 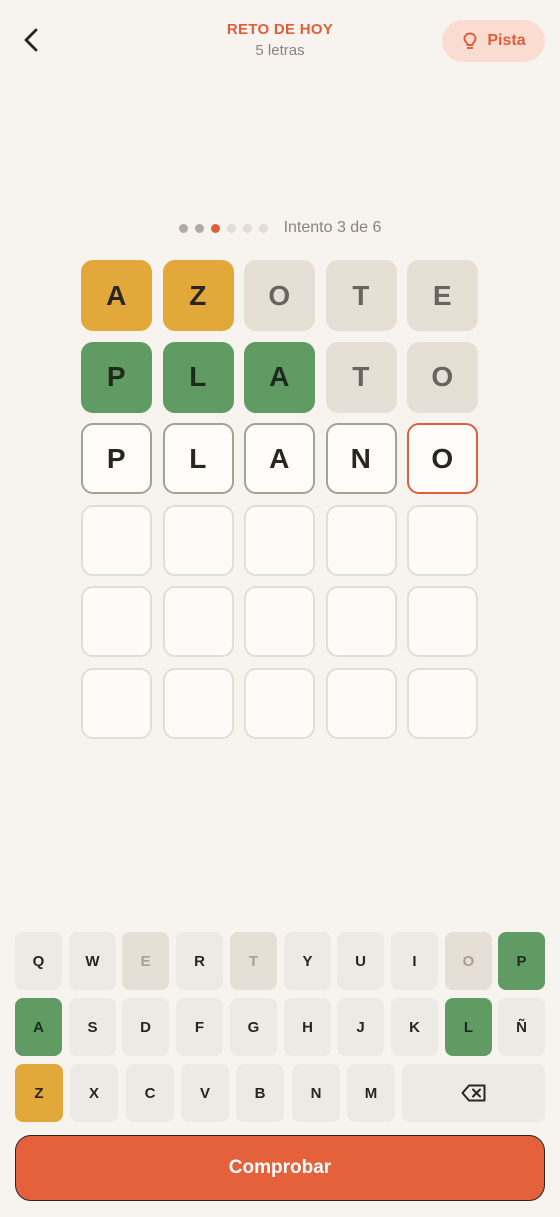 What do you see at coordinates (198, 295) in the screenshot?
I see `letter-tile: Z` at bounding box center [198, 295].